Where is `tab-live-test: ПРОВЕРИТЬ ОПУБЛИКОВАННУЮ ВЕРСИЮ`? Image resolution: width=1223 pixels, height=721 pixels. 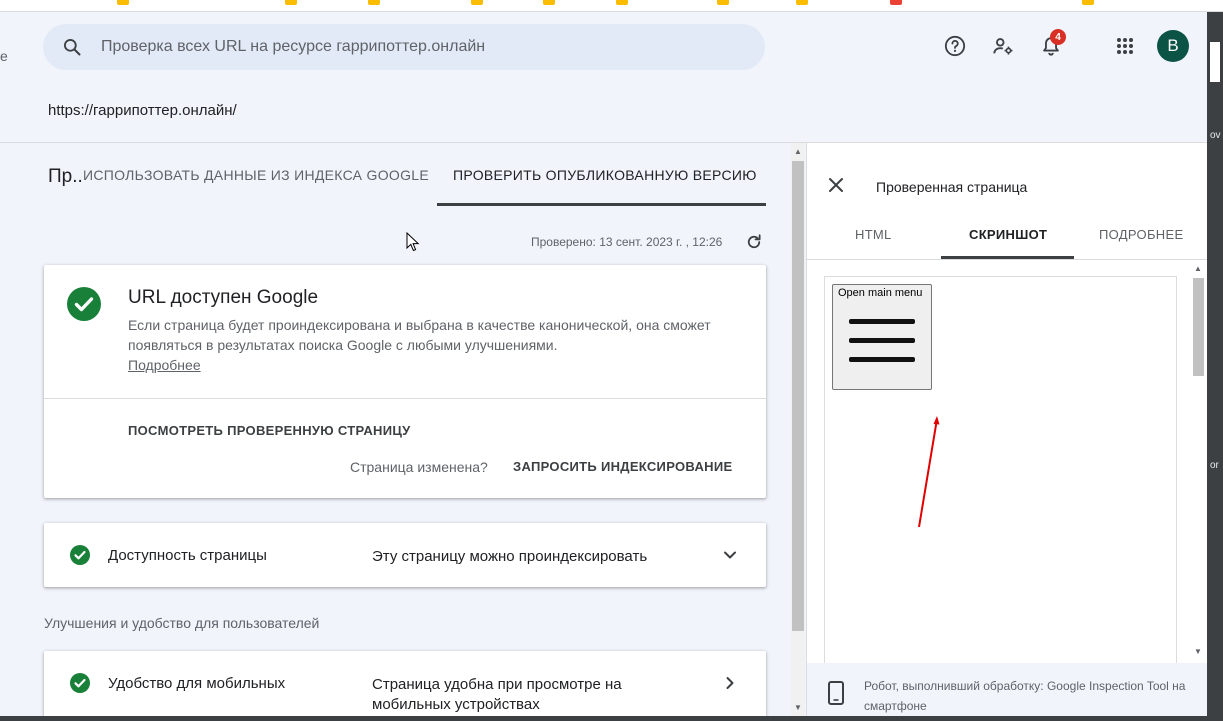 tab-live-test: ПРОВЕРИТЬ ОПУБЛИКОВАННУЮ ВЕРСИЮ is located at coordinates (605, 175).